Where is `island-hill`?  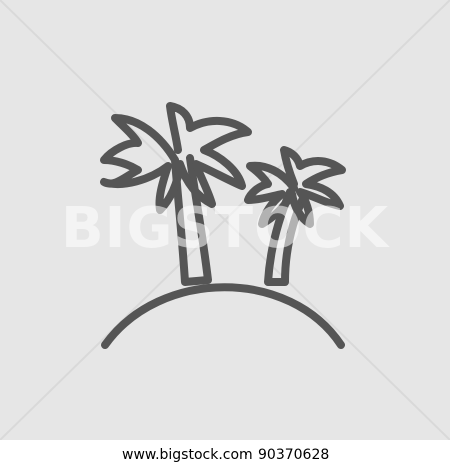 island-hill is located at coordinates (223, 316).